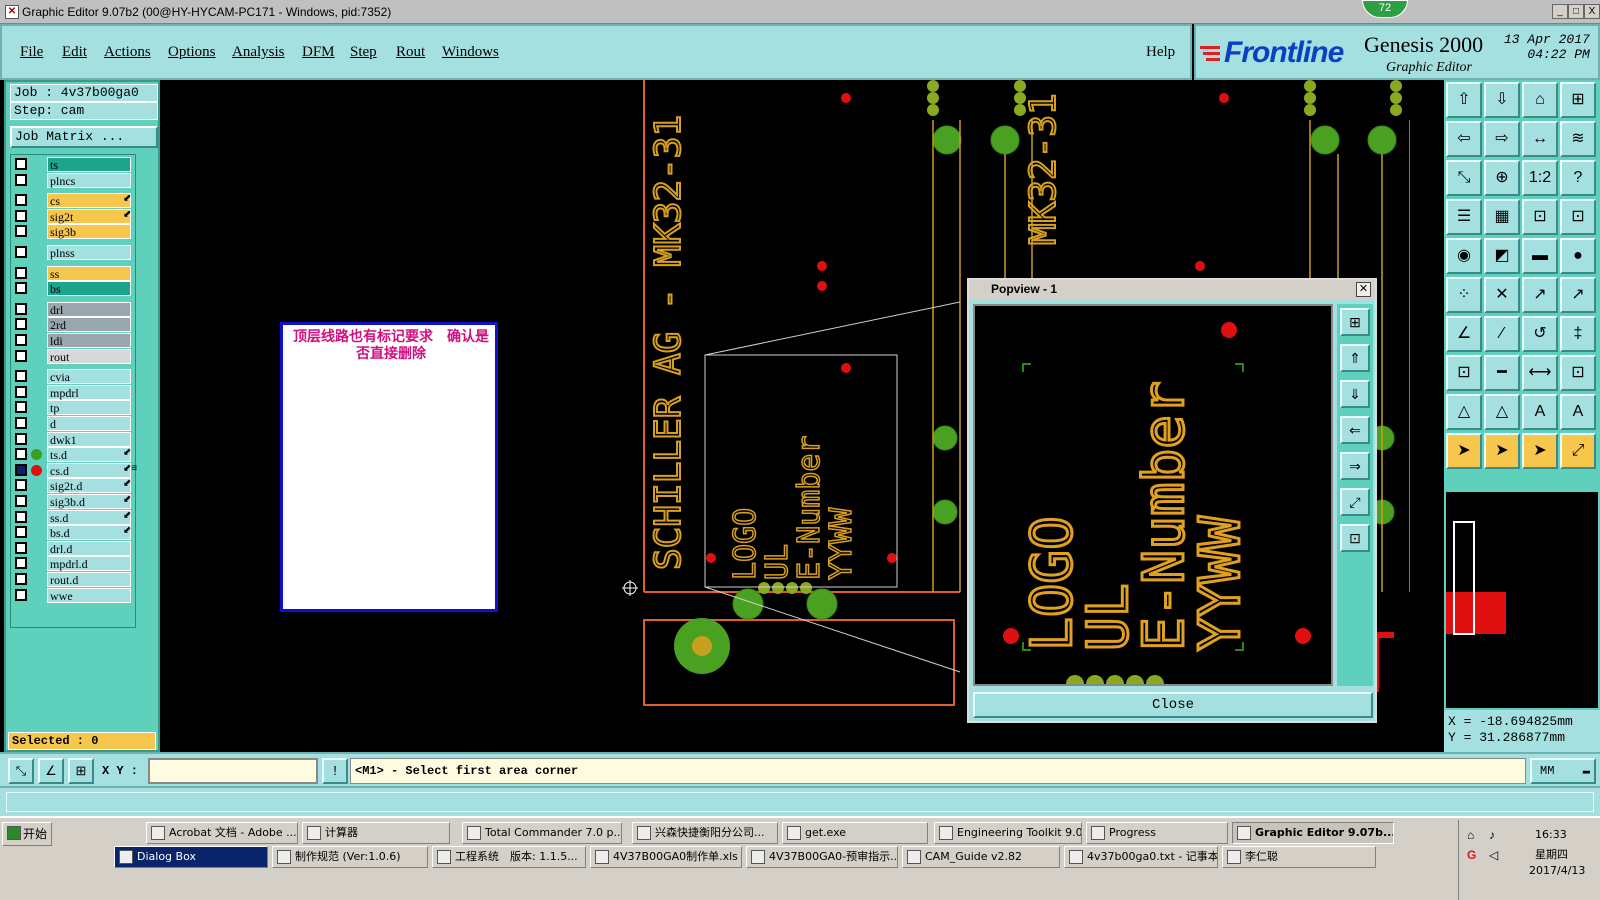 Image resolution: width=1600 pixels, height=900 pixels. I want to click on layer-row: bs.d ⬋, so click(74, 533).